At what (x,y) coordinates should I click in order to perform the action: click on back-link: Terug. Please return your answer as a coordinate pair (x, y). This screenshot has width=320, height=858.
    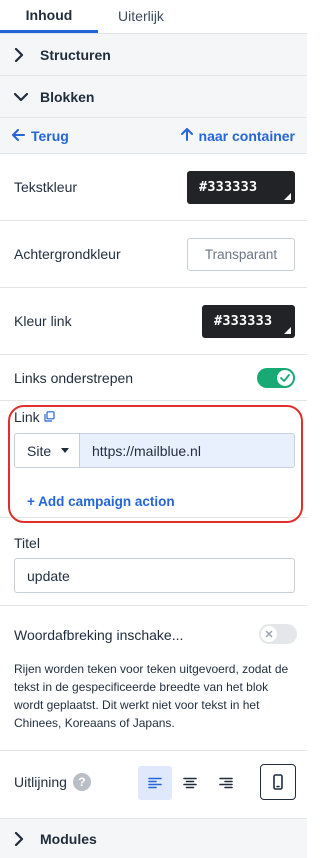
    Looking at the image, I should click on (40, 136).